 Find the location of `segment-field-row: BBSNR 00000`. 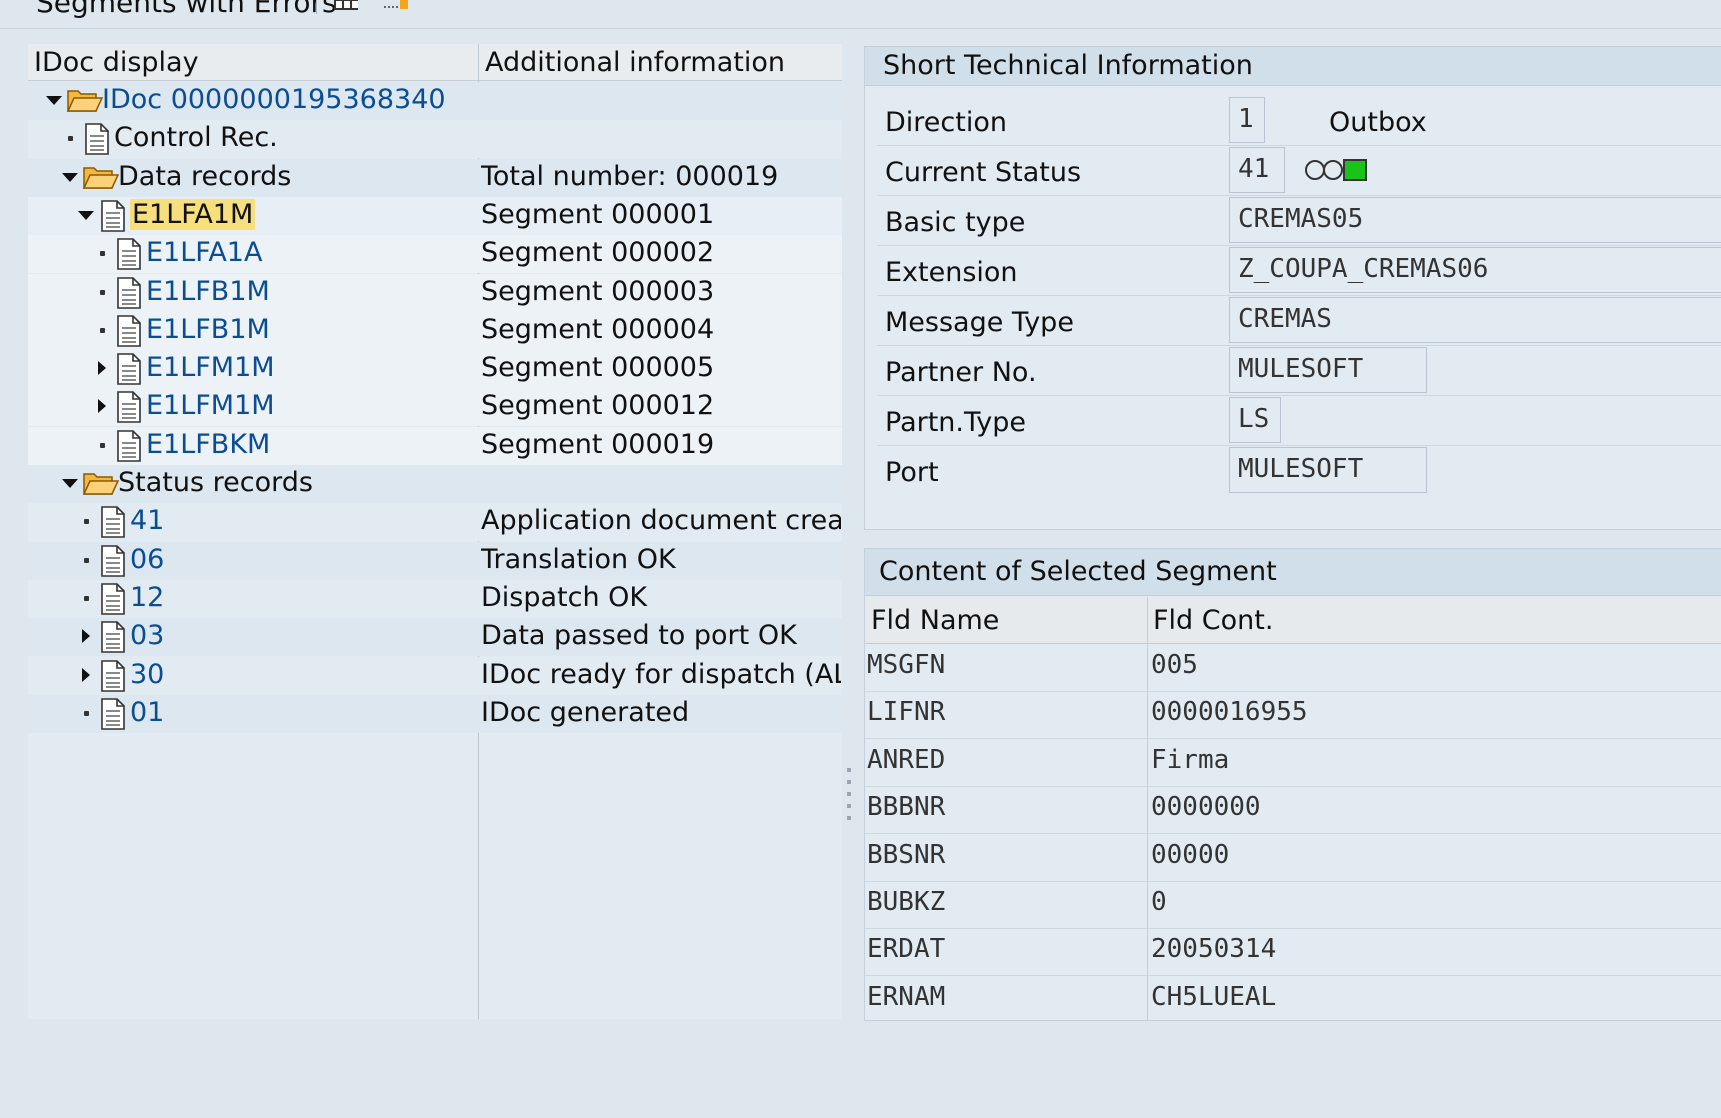

segment-field-row: BBSNR 00000 is located at coordinates (1293, 858).